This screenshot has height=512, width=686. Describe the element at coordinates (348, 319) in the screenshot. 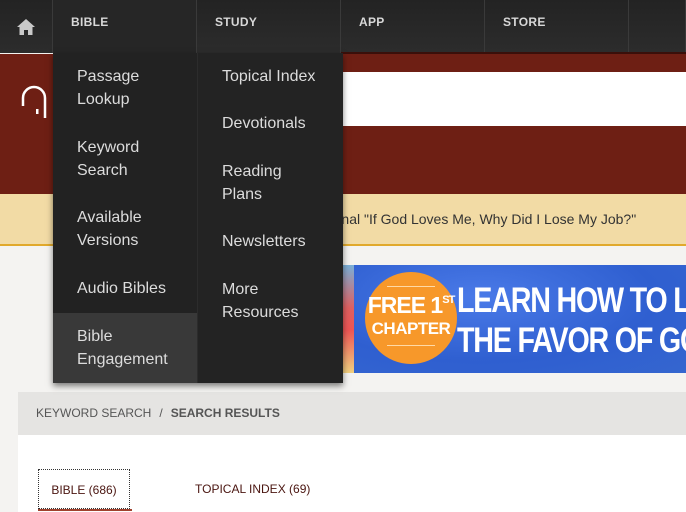

I see `book-cover-image` at that location.